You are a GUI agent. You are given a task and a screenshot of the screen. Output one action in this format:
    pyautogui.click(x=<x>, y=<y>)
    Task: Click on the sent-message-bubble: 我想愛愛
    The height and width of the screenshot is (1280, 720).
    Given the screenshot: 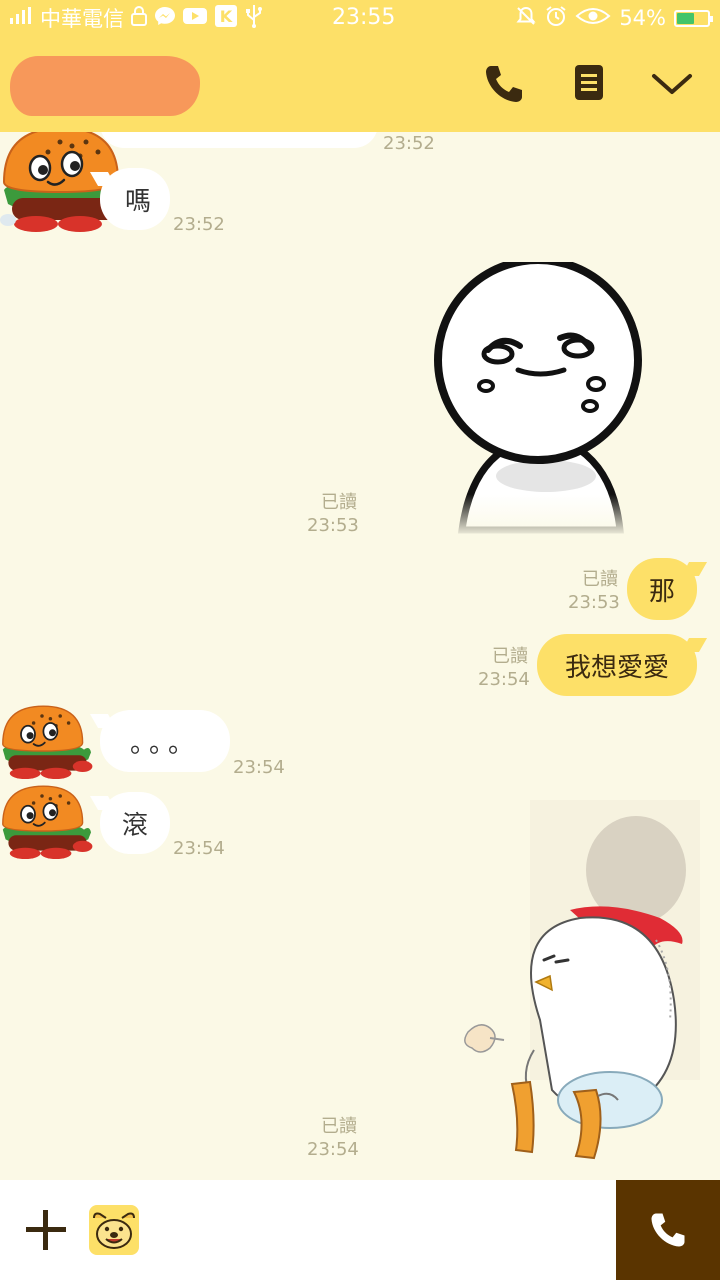 What is the action you would take?
    pyautogui.click(x=617, y=665)
    